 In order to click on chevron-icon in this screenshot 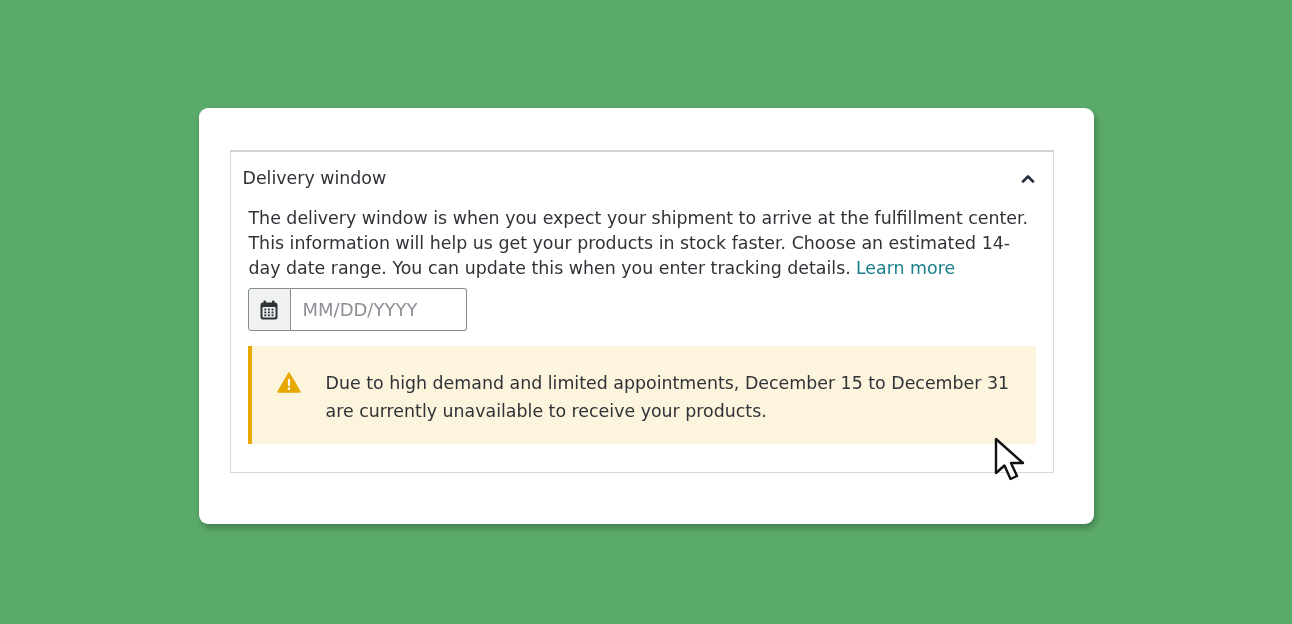, I will do `click(1027, 178)`.